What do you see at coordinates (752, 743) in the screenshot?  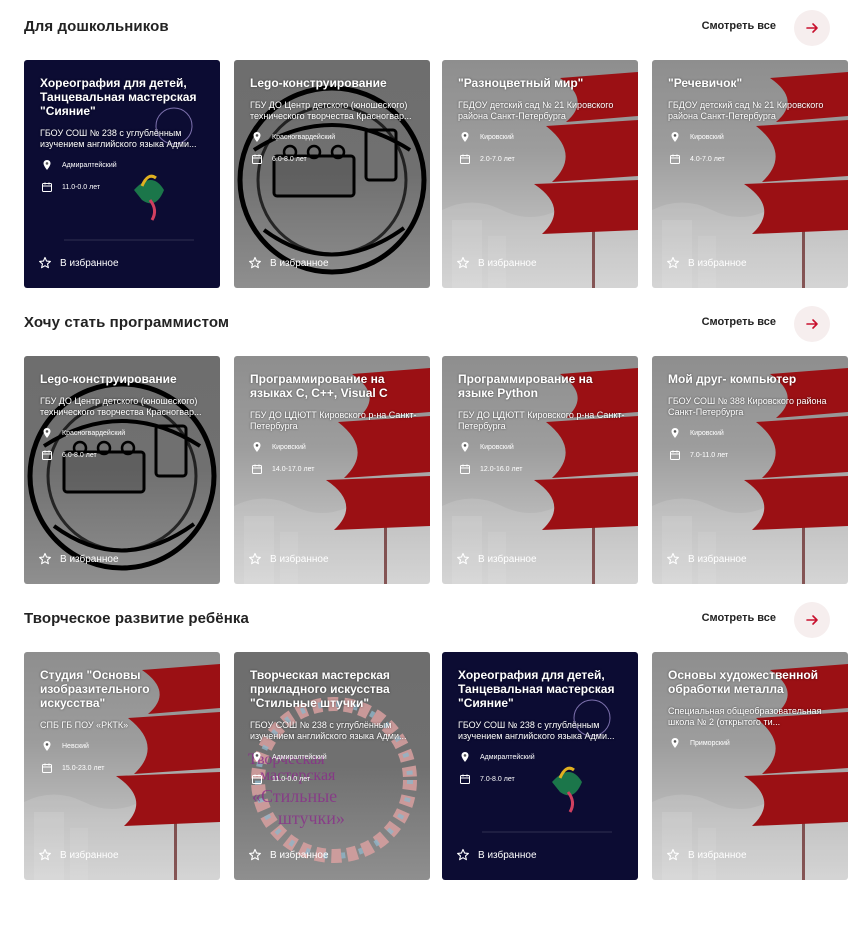 I see `district-row: Приморский` at bounding box center [752, 743].